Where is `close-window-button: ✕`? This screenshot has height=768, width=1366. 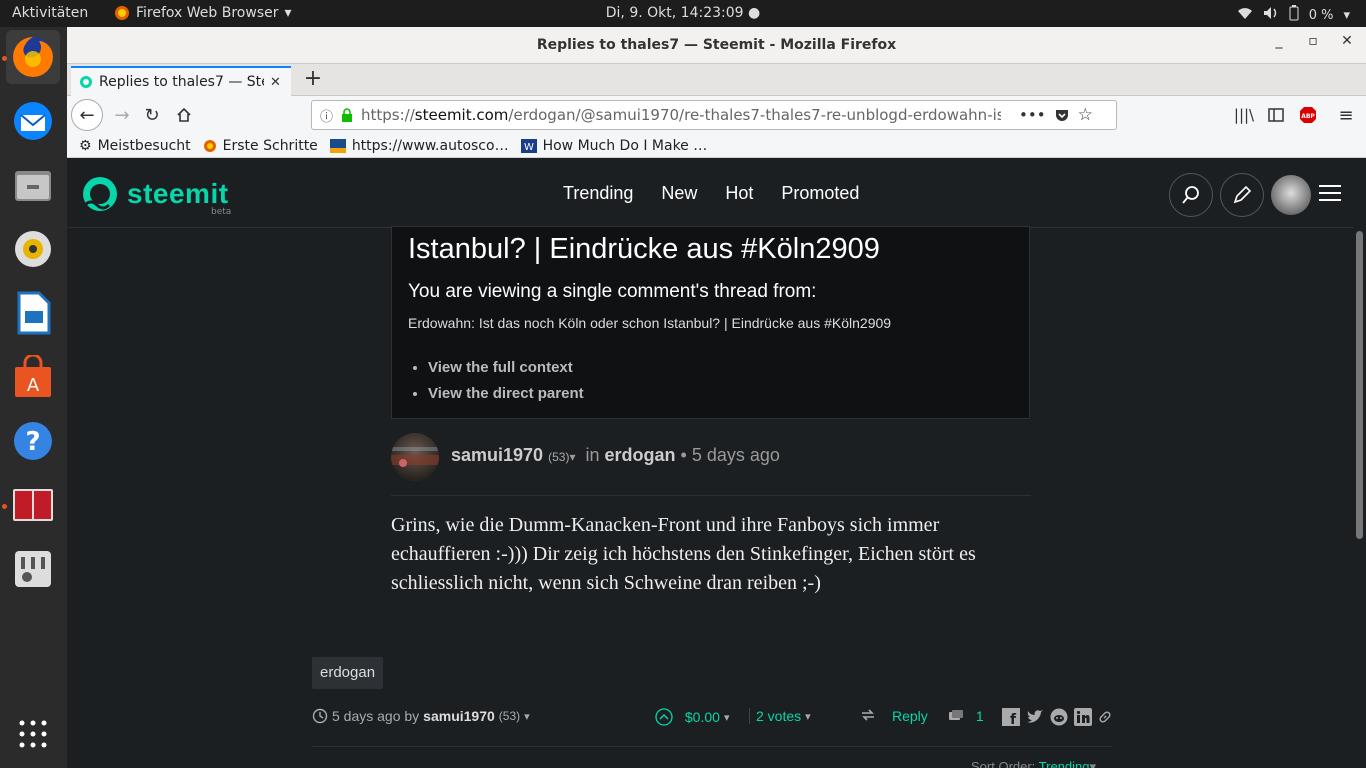
close-window-button: ✕ is located at coordinates (1347, 41).